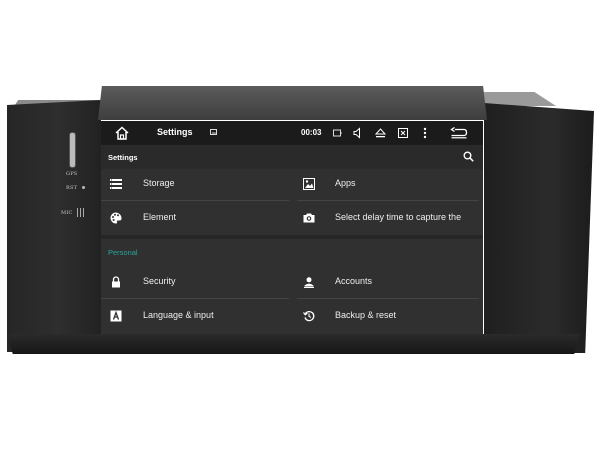 The height and width of the screenshot is (450, 600). I want to click on camera-icon, so click(309, 218).